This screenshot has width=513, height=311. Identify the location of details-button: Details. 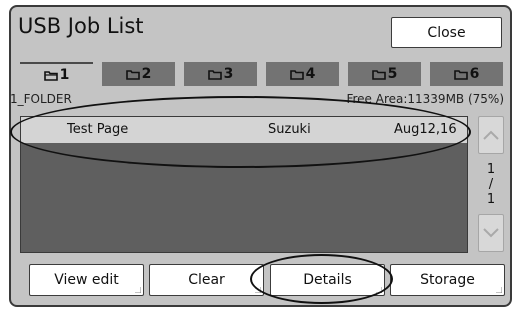
(327, 280).